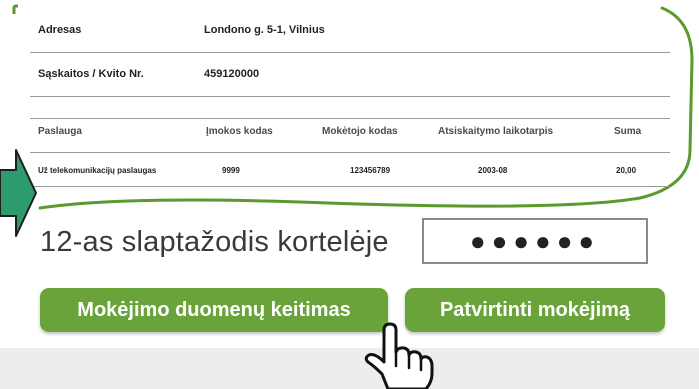 This screenshot has height=389, width=699. I want to click on confirm-payment-button: Patvirtinti mokėjimą, so click(535, 310).